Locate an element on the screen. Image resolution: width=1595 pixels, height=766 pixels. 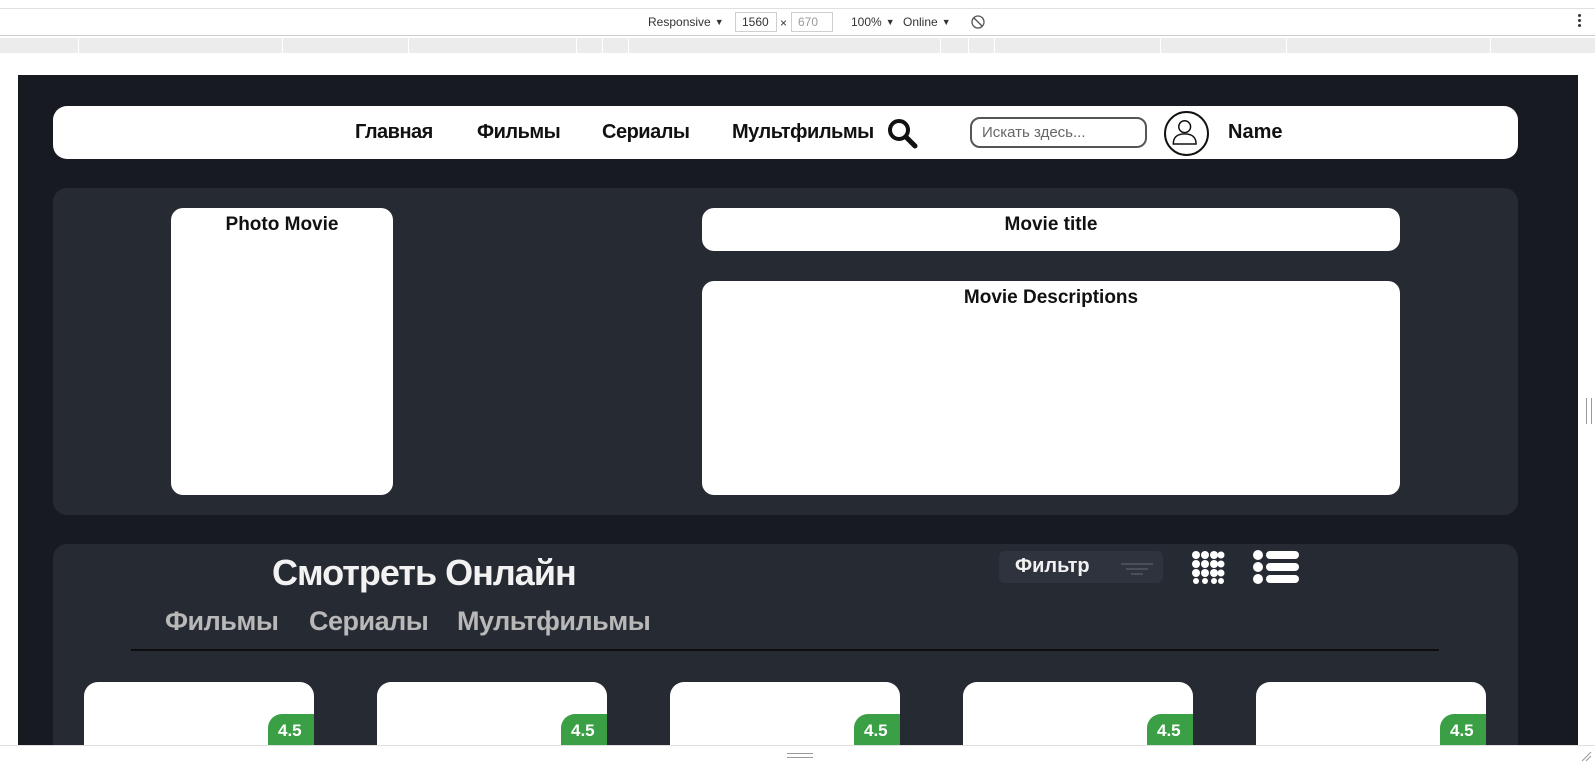
filter-button: Фильтр is located at coordinates (1081, 567).